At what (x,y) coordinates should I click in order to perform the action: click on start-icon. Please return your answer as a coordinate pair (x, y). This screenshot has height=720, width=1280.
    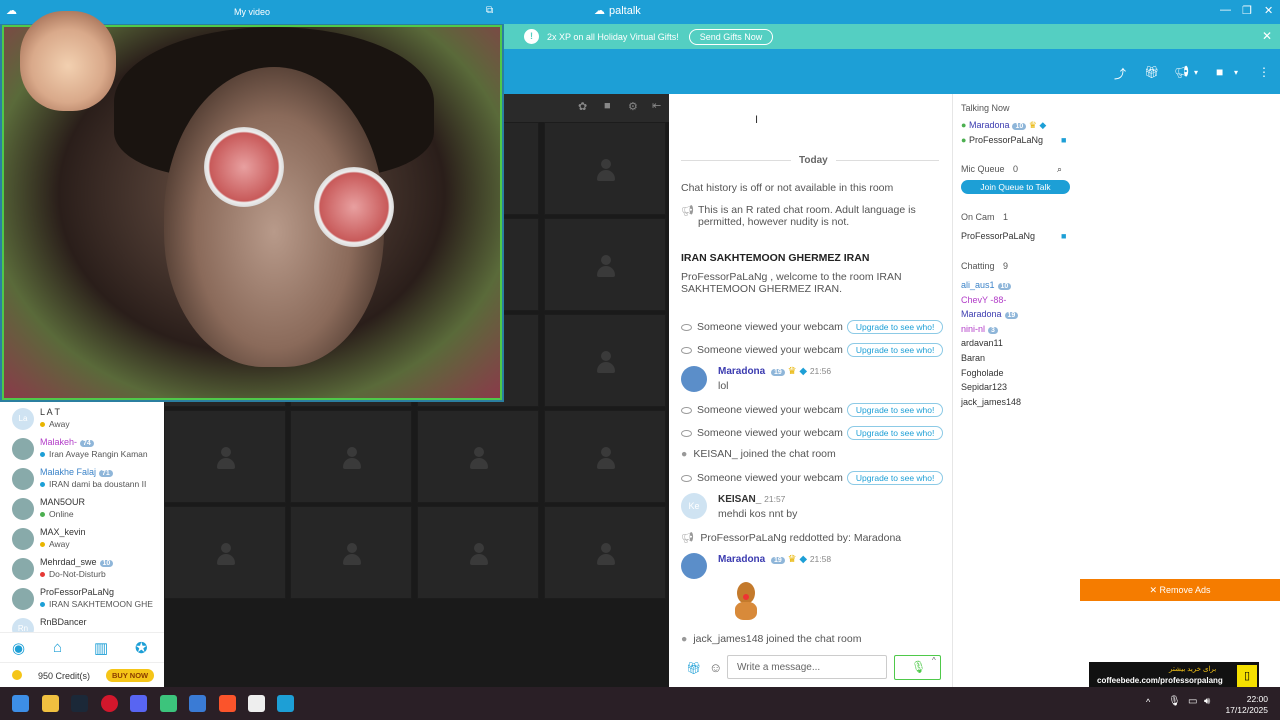
    Looking at the image, I should click on (20, 703).